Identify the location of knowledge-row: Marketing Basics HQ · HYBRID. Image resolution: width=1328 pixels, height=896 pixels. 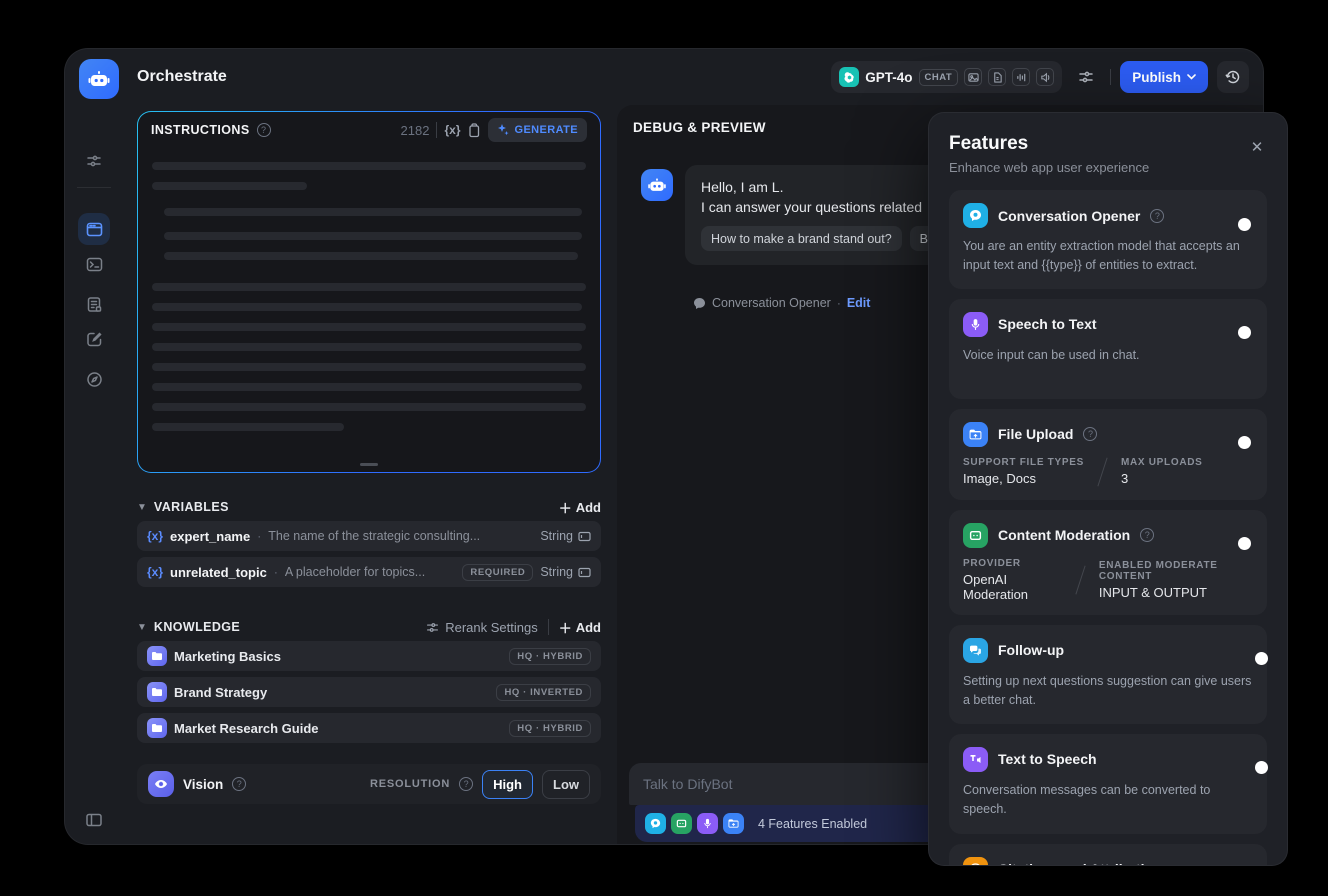
(369, 656).